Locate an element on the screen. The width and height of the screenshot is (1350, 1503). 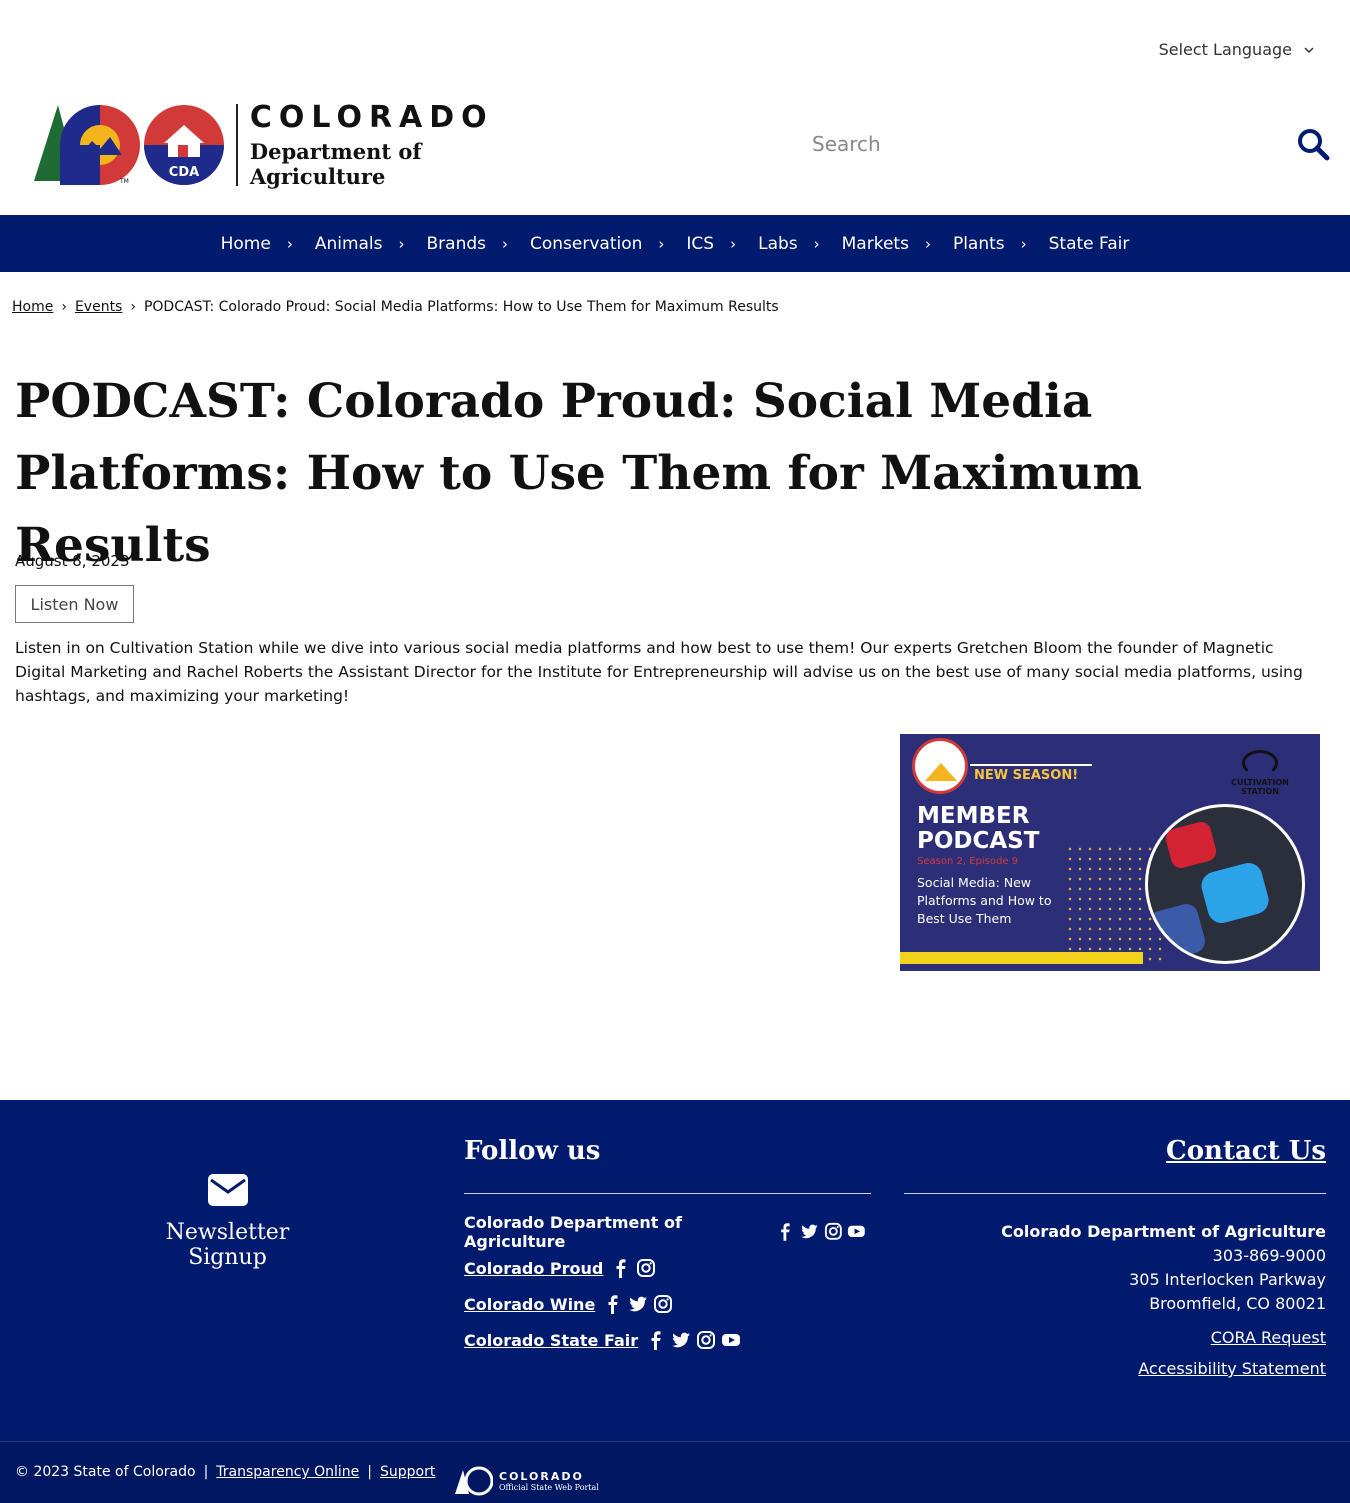
language-select: Select Language is located at coordinates (1236, 49).